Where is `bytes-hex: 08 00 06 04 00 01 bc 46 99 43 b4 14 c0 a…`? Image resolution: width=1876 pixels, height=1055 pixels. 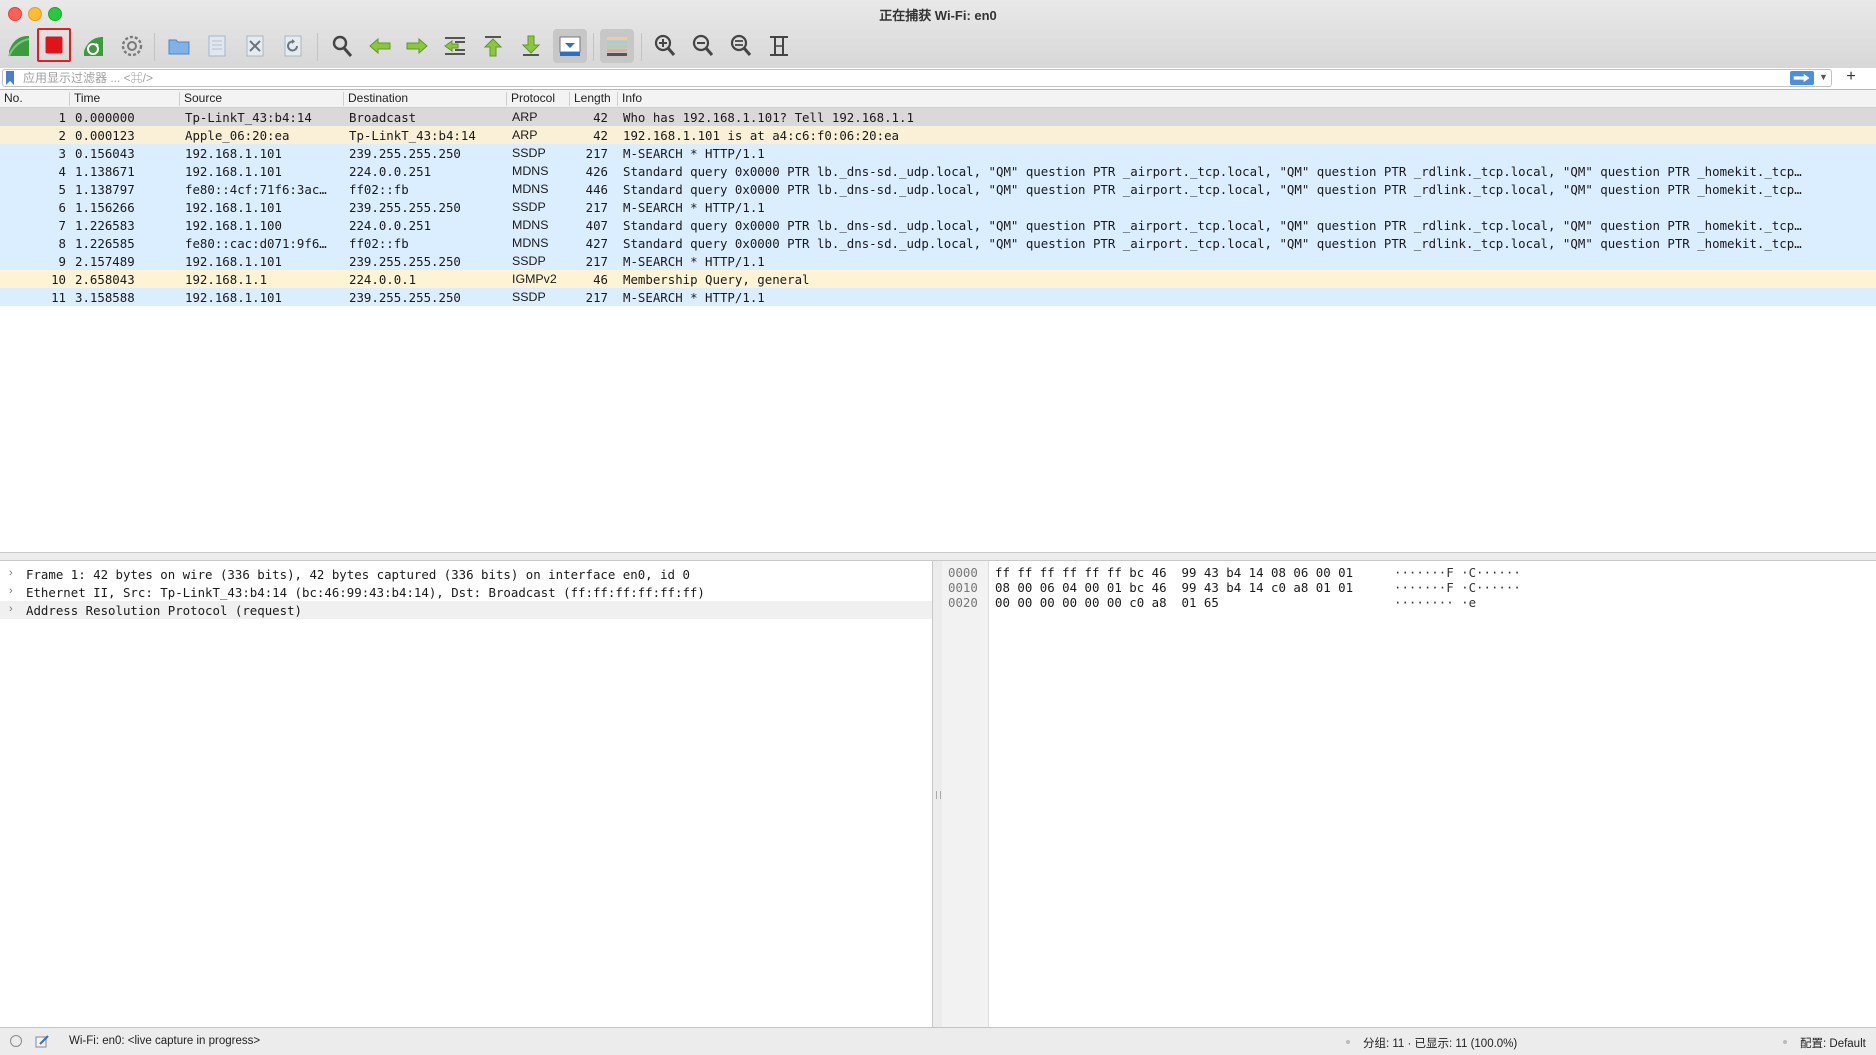 bytes-hex: 08 00 06 04 00 01 bc 46 99 43 b4 14 c0 a… is located at coordinates (1174, 587).